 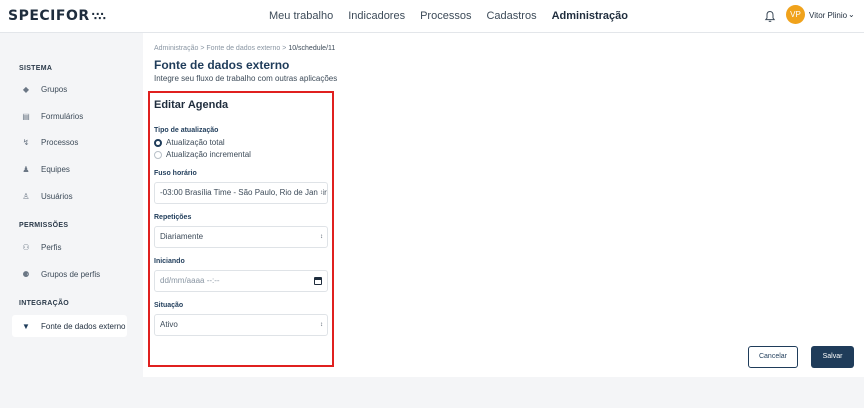 I want to click on radio-label: Atualização total, so click(x=195, y=142).